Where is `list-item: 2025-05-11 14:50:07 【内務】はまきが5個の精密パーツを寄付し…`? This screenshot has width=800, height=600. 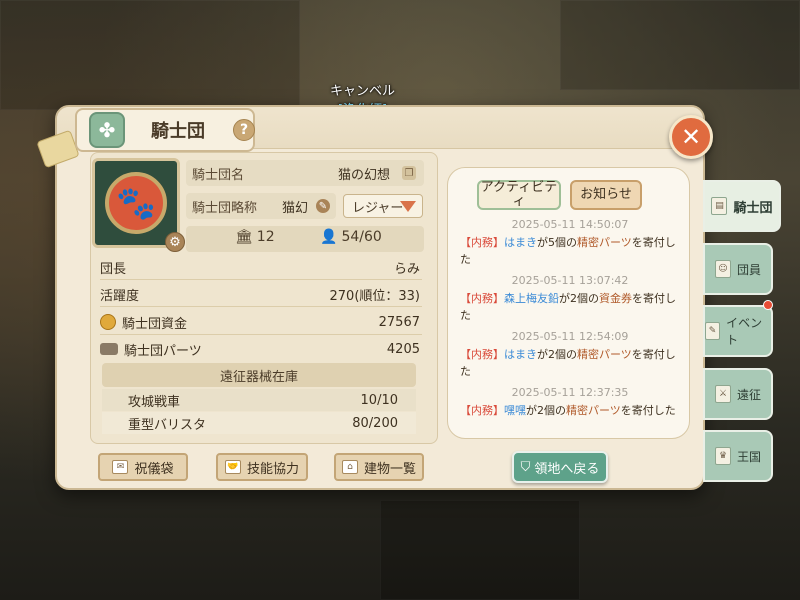
list-item: 2025-05-11 14:50:07 【内務】はまきが5個の精密パーツを寄付し… is located at coordinates (570, 243).